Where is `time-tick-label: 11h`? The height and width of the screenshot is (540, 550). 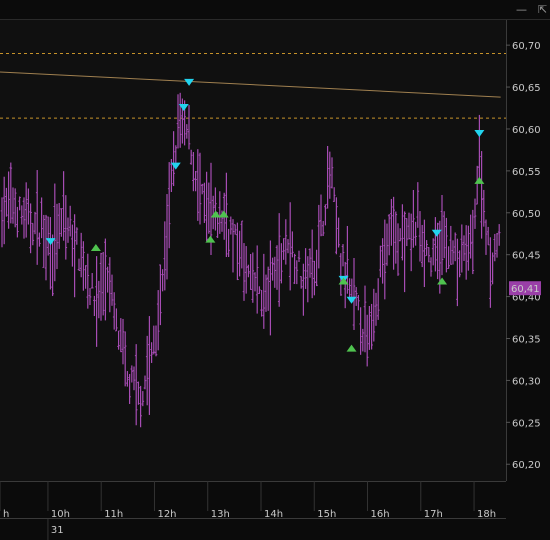
time-tick-label: 11h is located at coordinates (113, 514).